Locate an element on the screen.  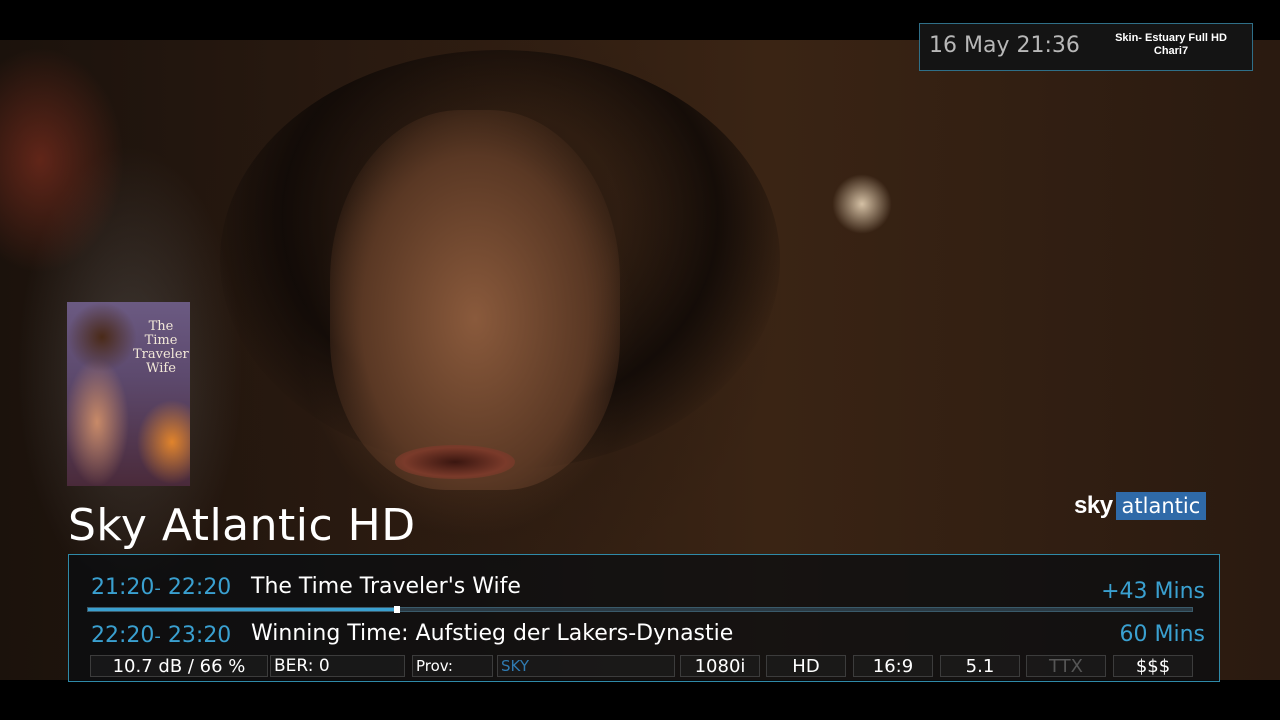
ber-value: BER: 0 is located at coordinates (337, 666).